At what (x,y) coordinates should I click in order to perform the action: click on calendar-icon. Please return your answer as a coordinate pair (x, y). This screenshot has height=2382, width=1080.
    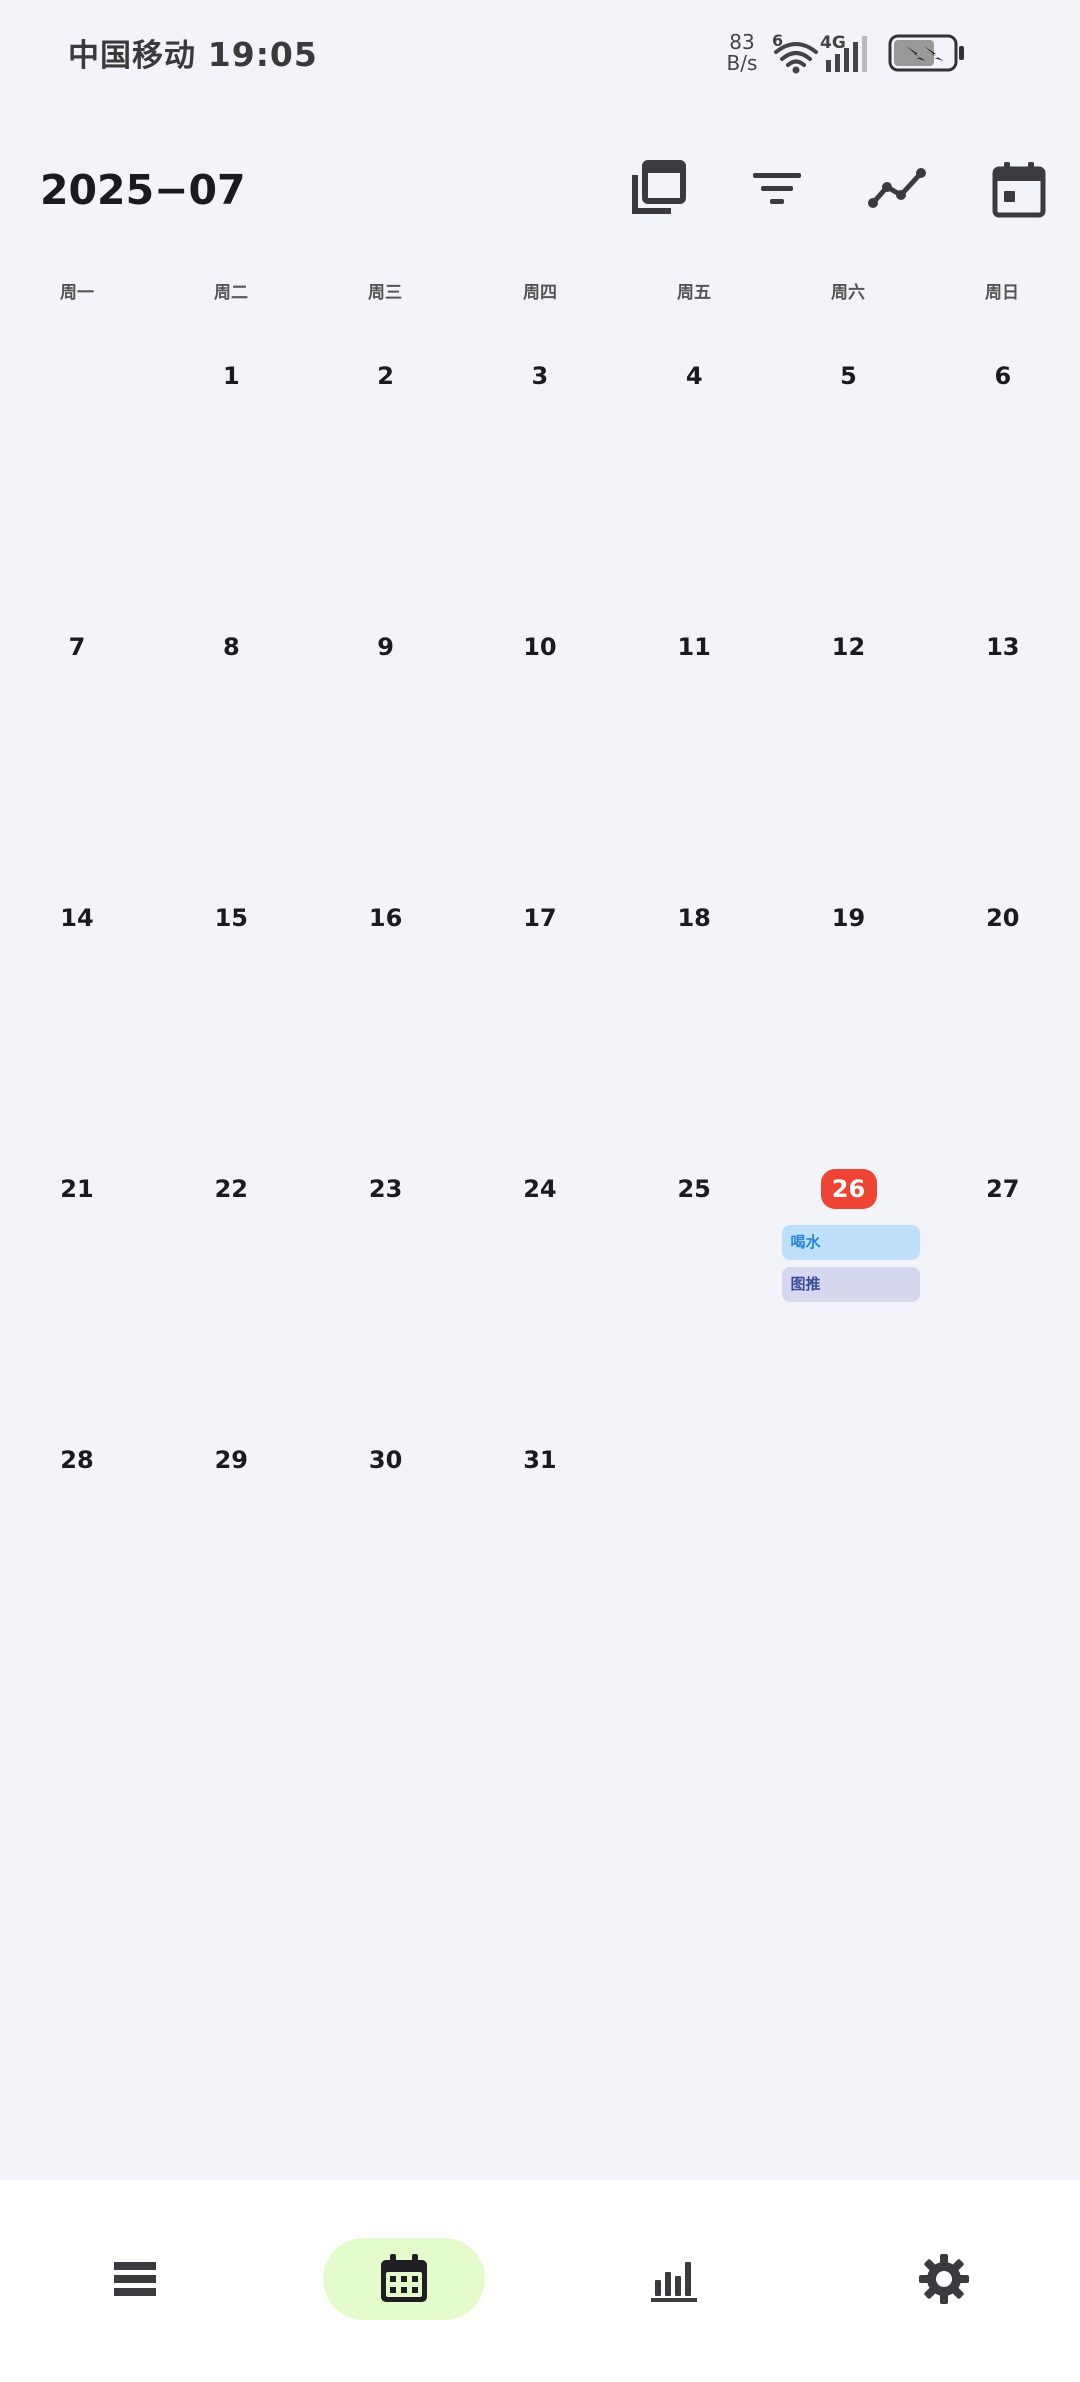
    Looking at the image, I should click on (1019, 190).